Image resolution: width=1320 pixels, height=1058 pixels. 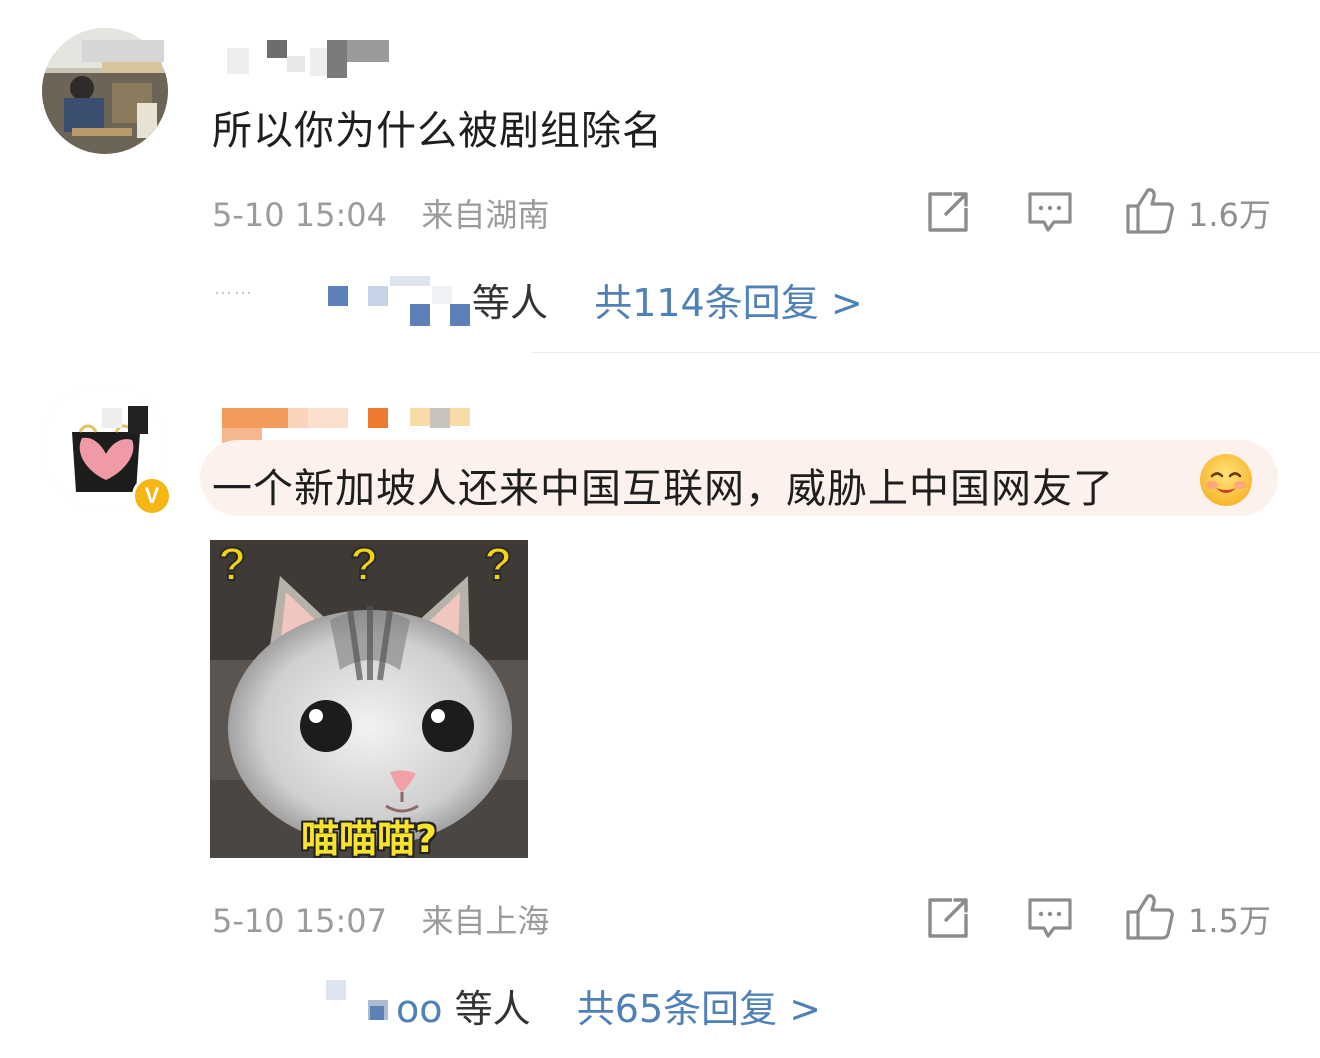 What do you see at coordinates (485, 215) in the screenshot?
I see `comment-1-location: 来自湖南` at bounding box center [485, 215].